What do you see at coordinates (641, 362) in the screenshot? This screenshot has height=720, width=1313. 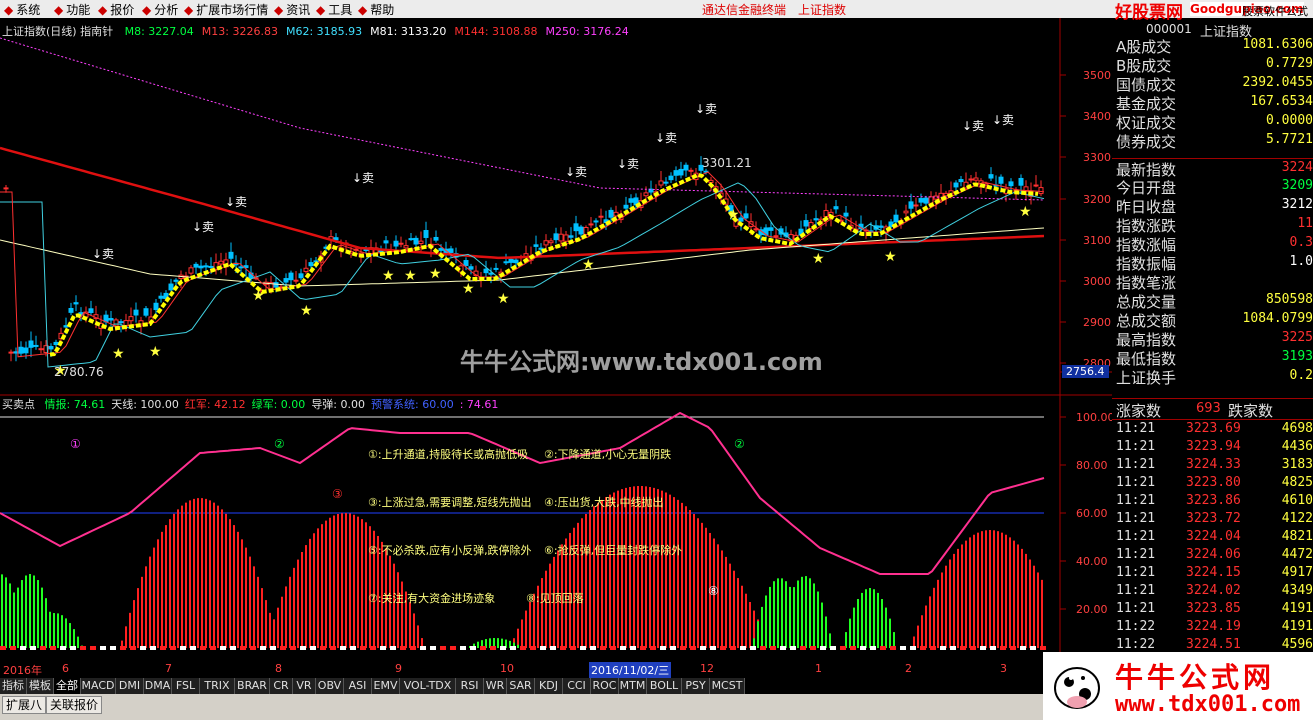 I see `watermark: 牛牛公式网:www.tdx001.com` at bounding box center [641, 362].